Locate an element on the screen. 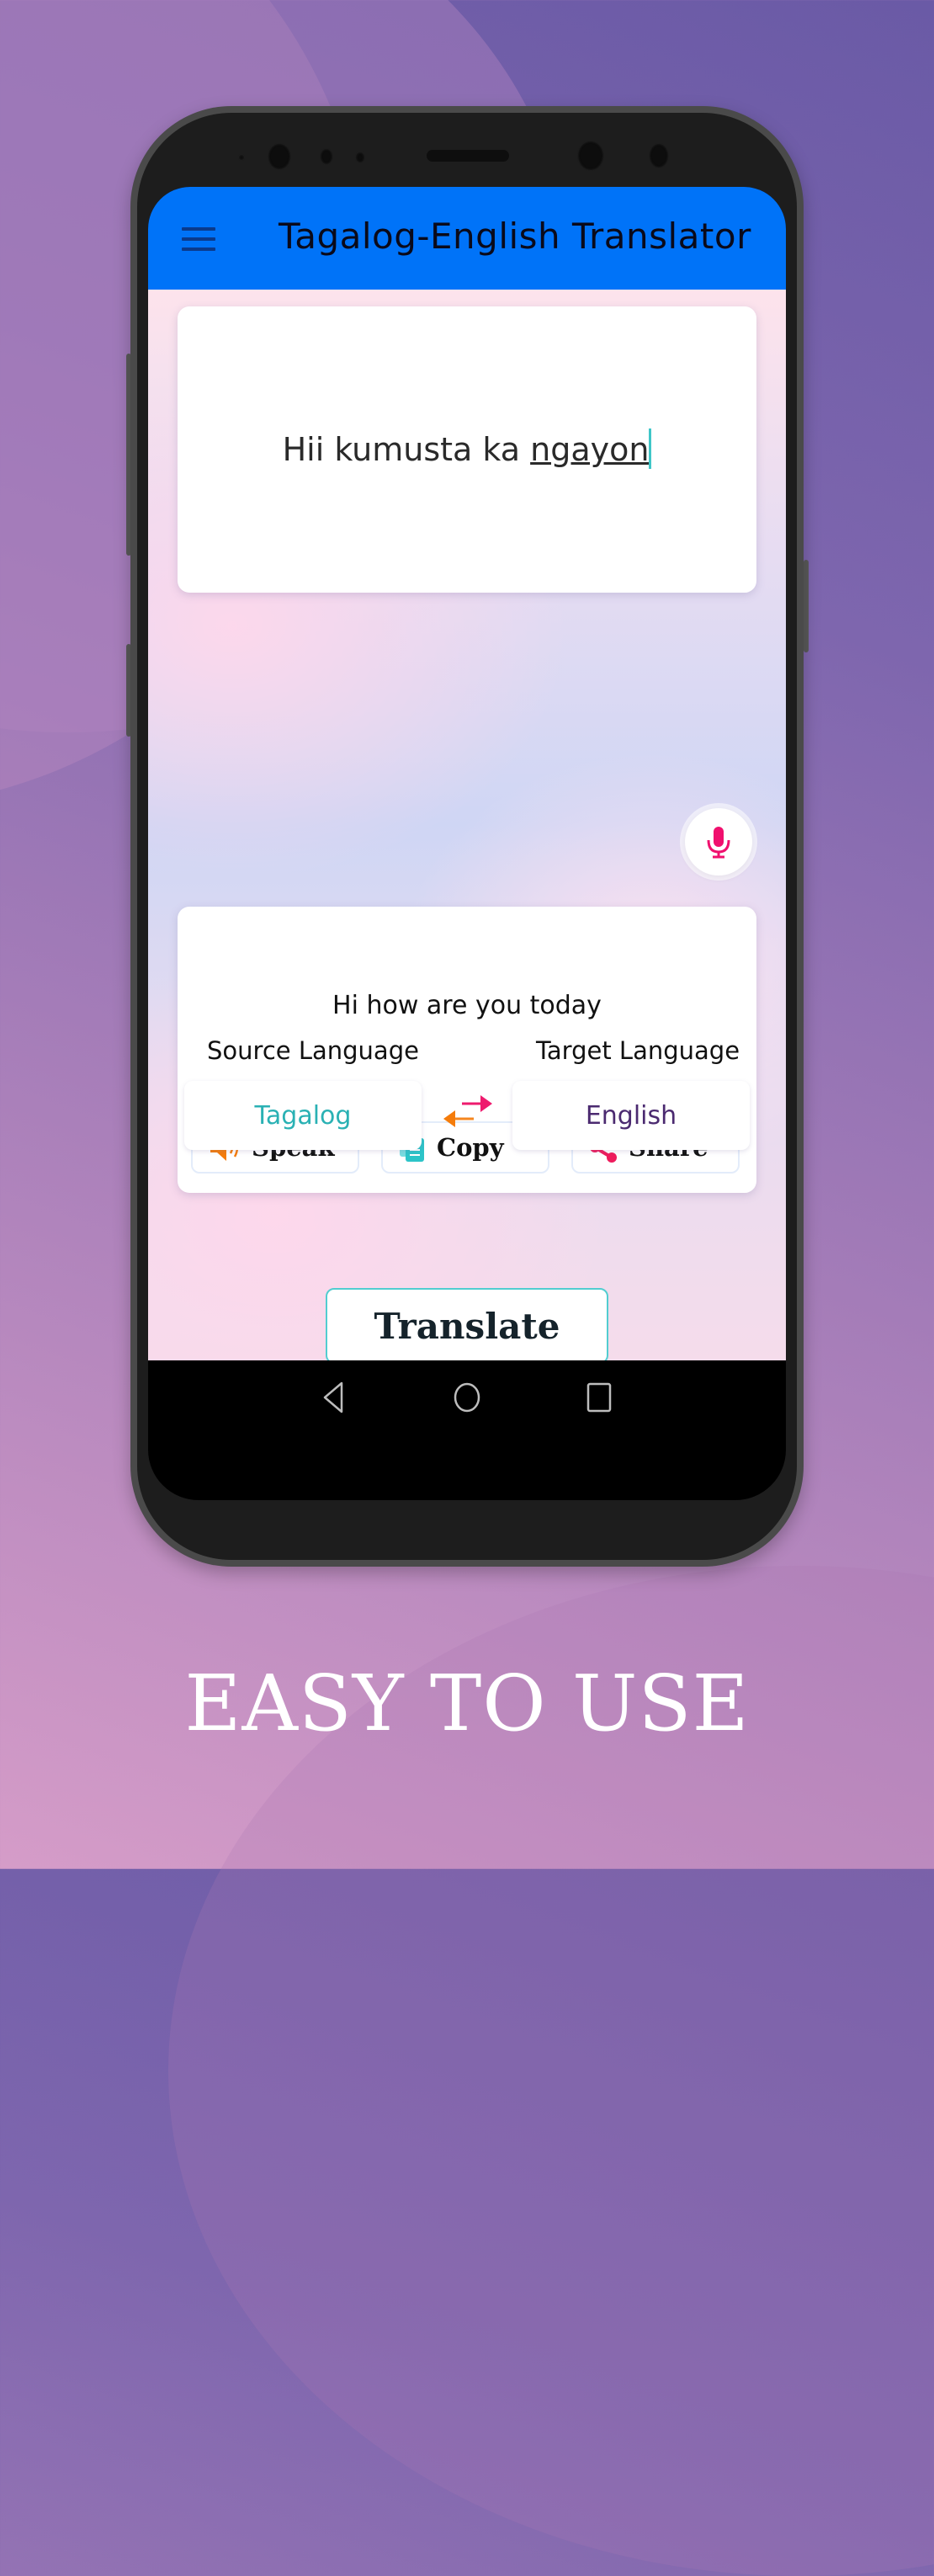 This screenshot has width=934, height=2576. phone-power-button is located at coordinates (806, 606).